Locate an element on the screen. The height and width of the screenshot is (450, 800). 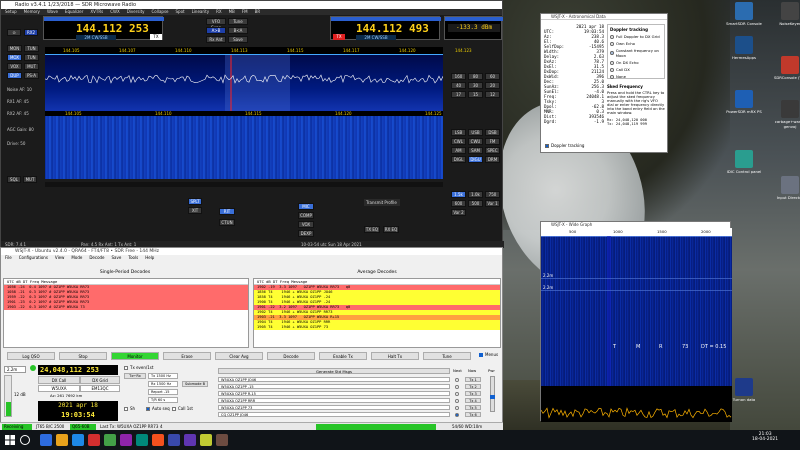
rx-eq-button: RX EQ is located at coordinates (391, 229).